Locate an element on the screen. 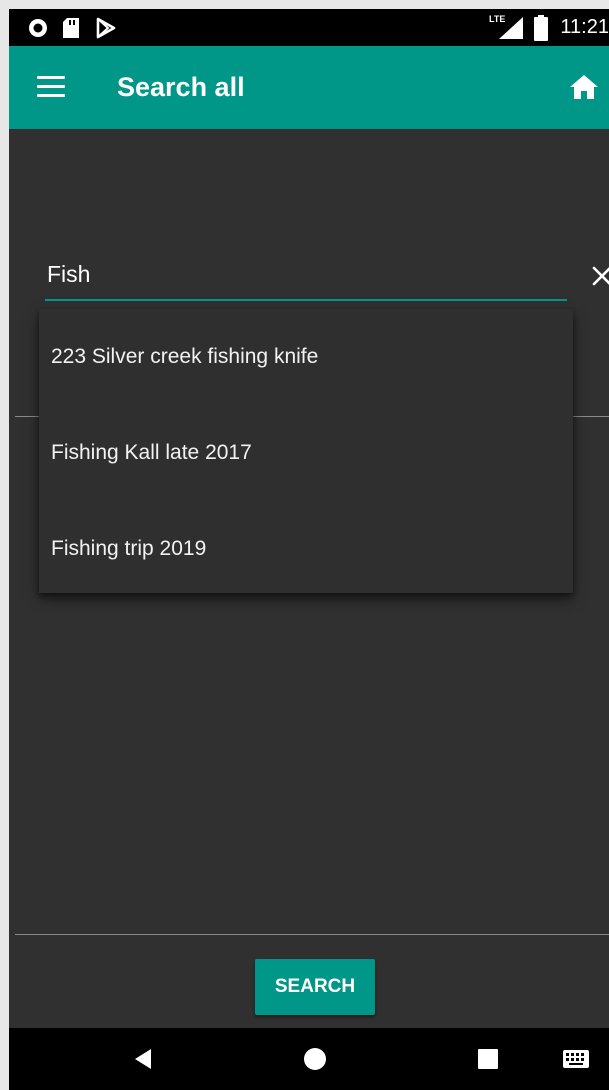  record-icon is located at coordinates (38, 27).